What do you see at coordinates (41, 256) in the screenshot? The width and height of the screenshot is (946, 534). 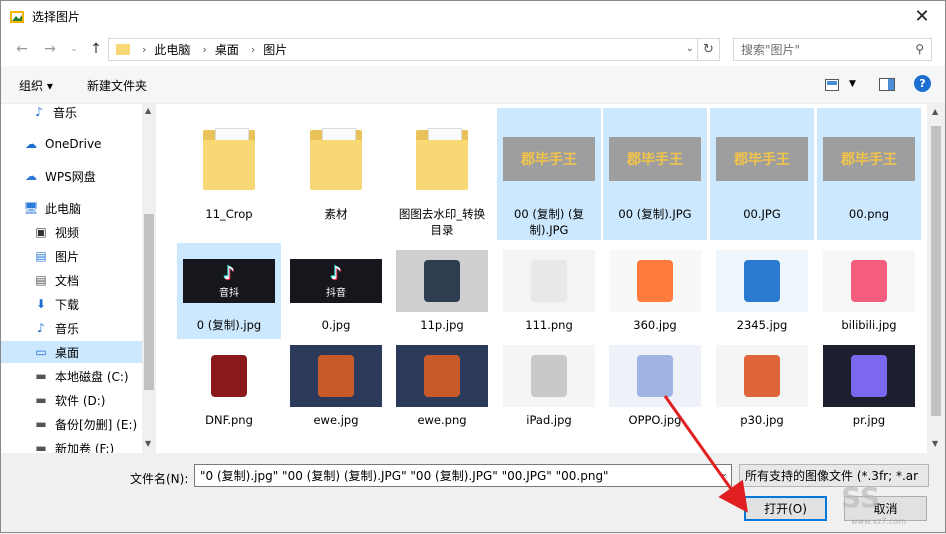 I see `pictures-icon: ▤` at bounding box center [41, 256].